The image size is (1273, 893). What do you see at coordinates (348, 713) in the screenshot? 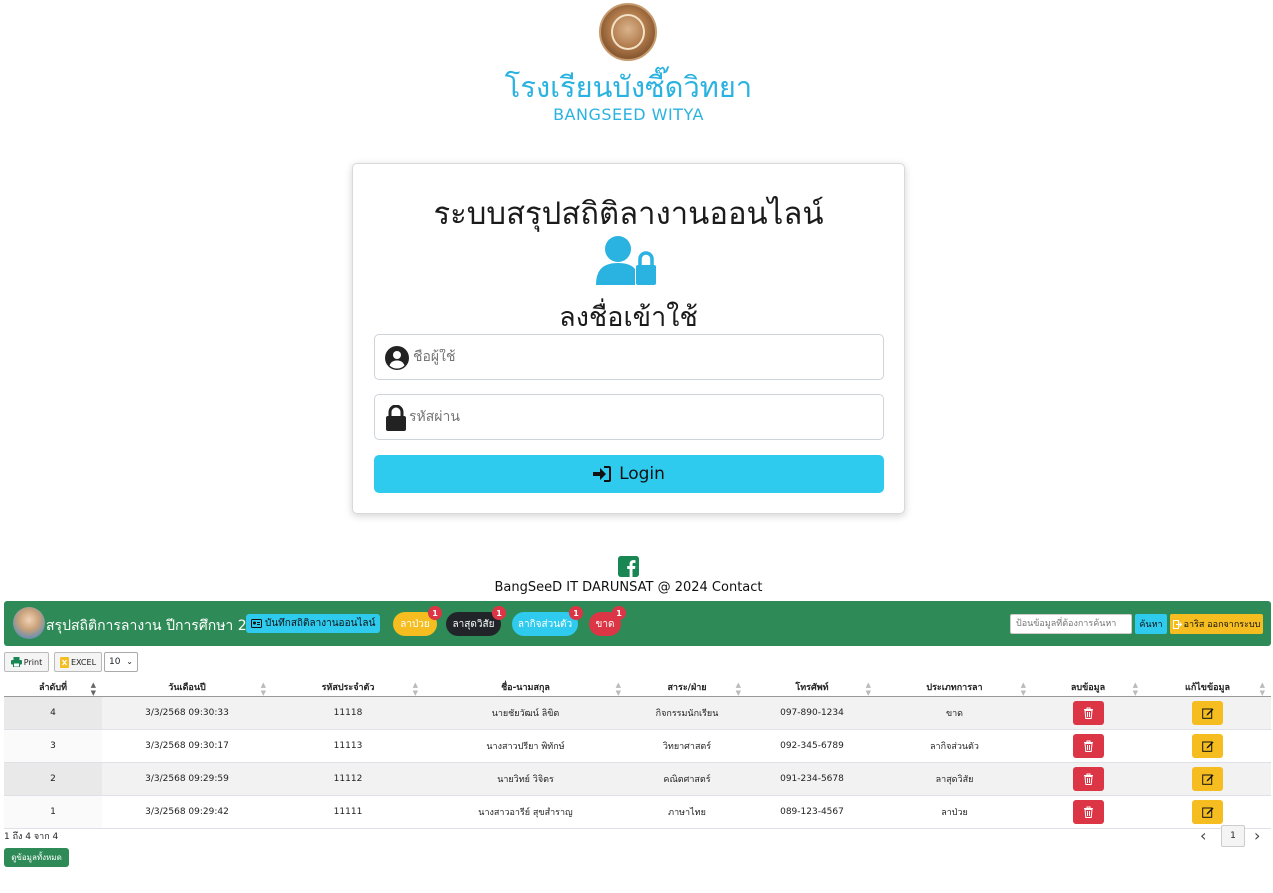
I see `cell-id: 11118` at bounding box center [348, 713].